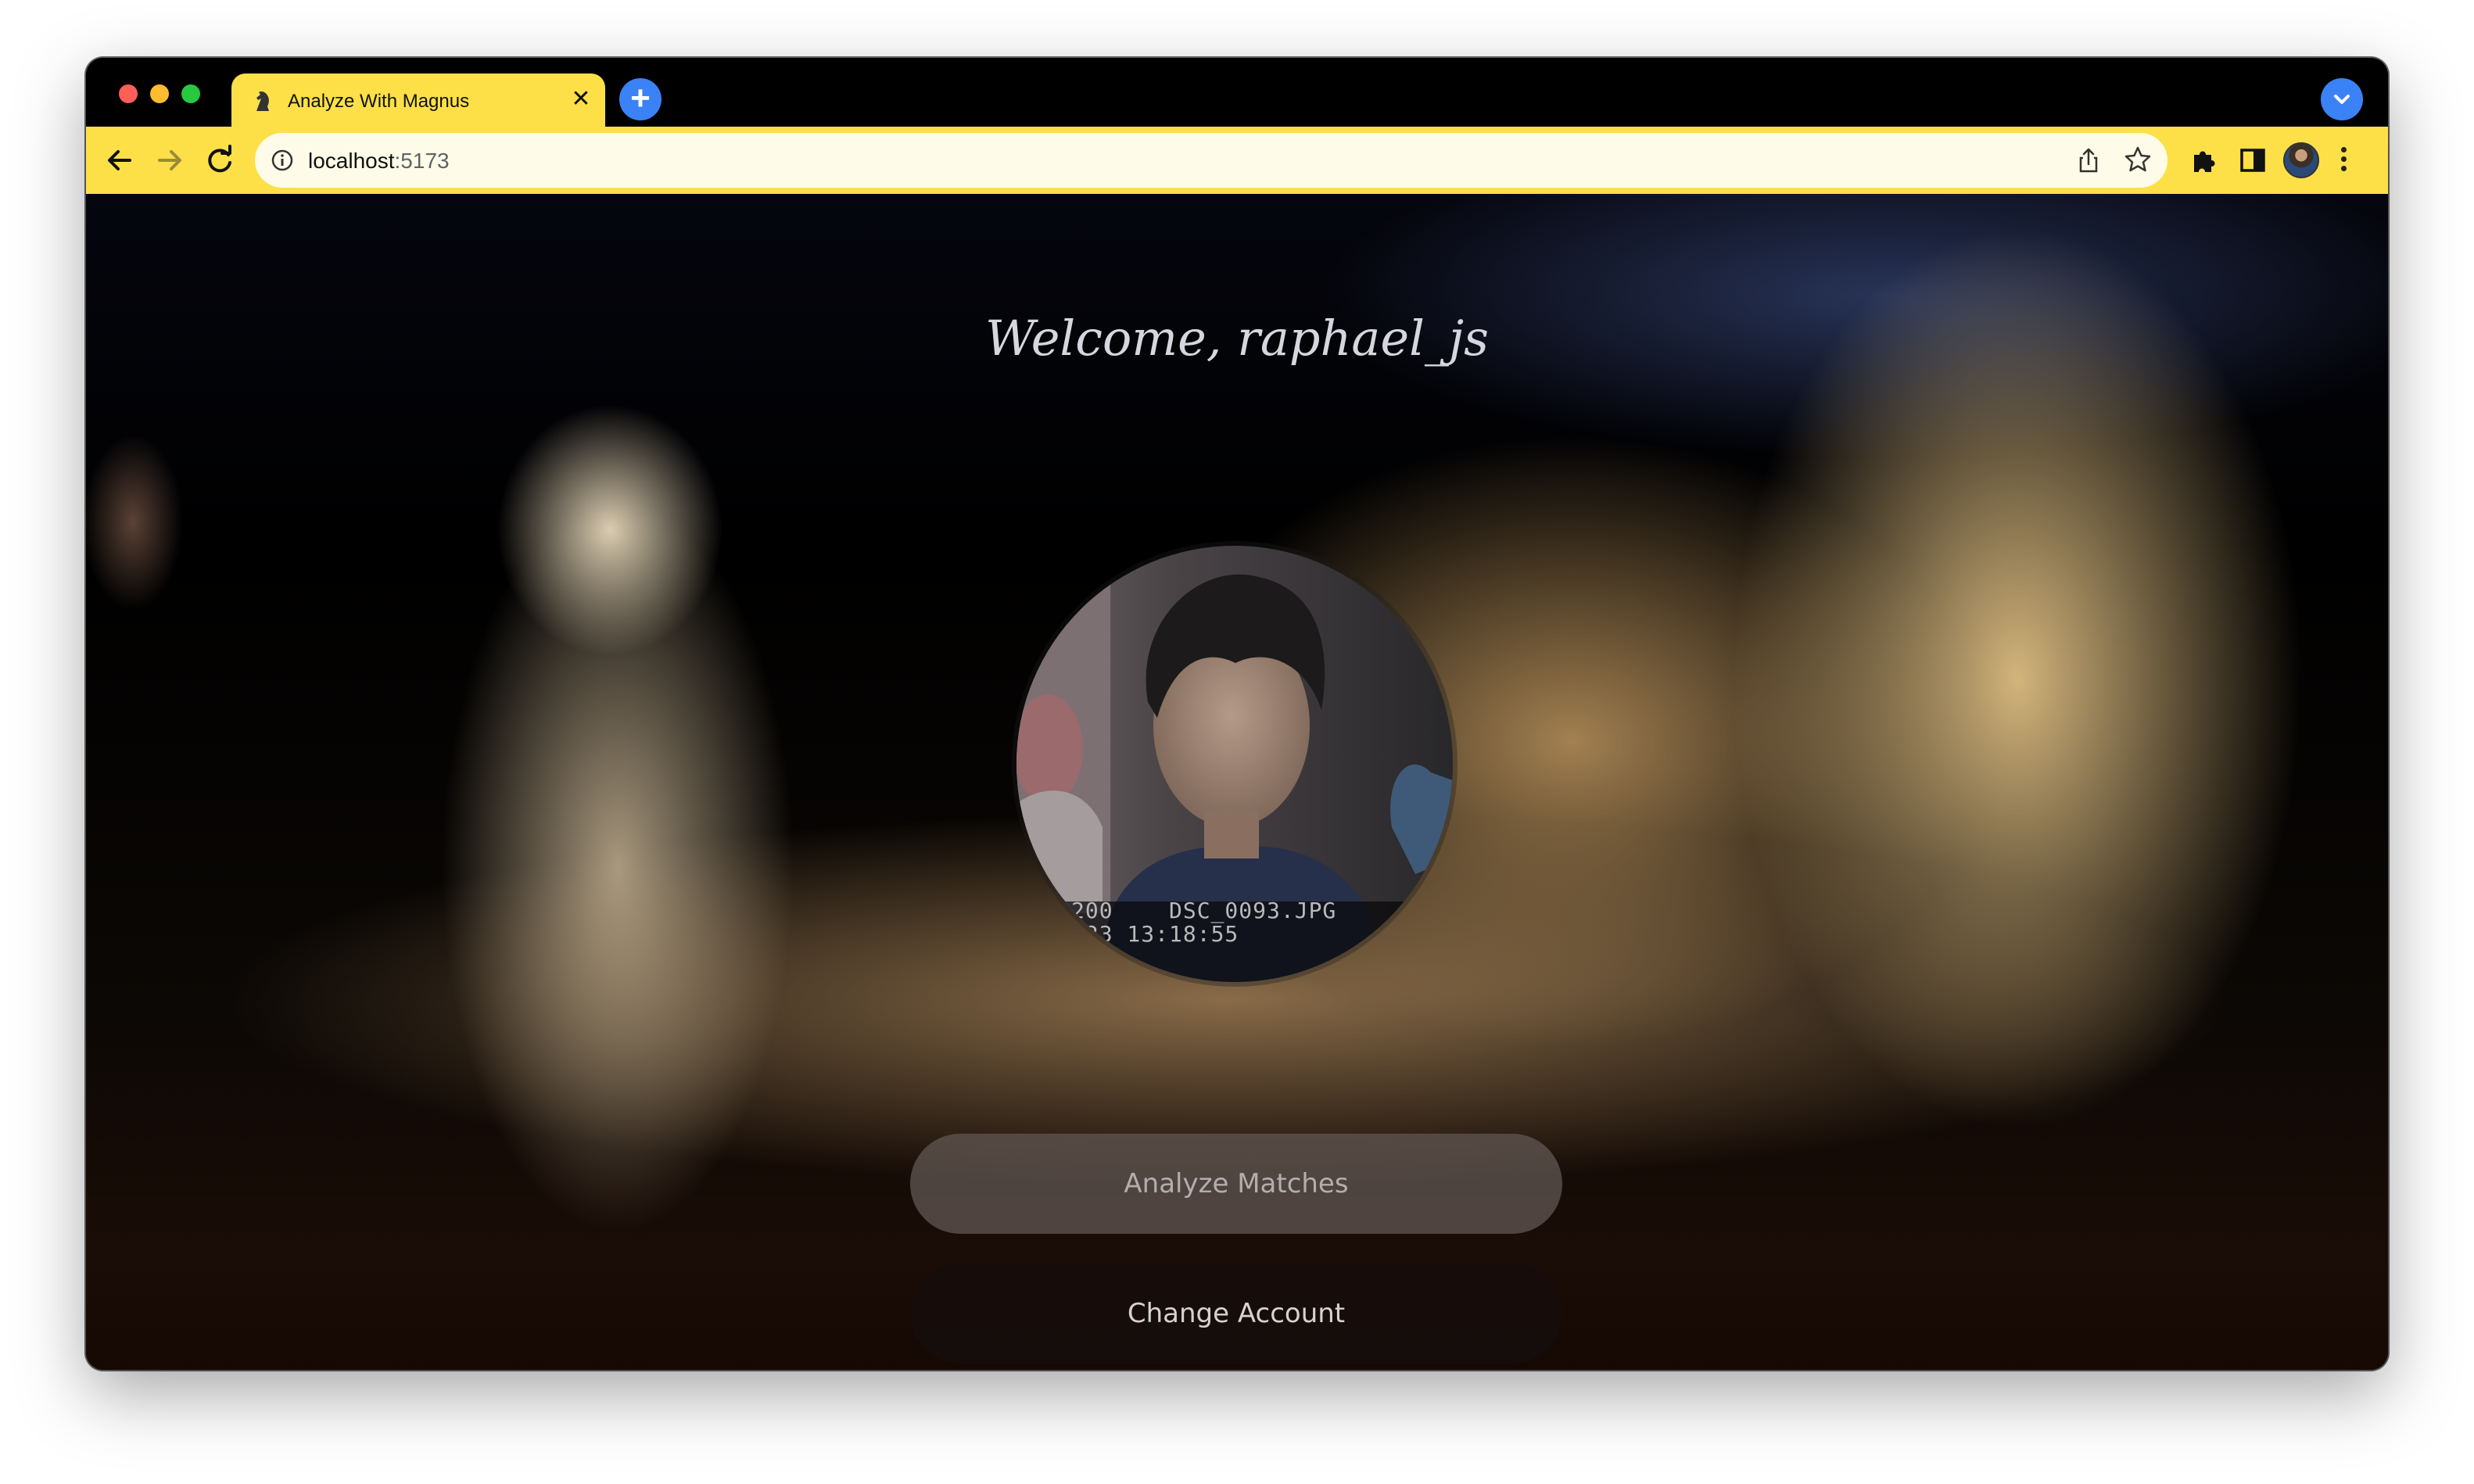 The height and width of the screenshot is (1484, 2474). I want to click on url-port: :5173, so click(422, 161).